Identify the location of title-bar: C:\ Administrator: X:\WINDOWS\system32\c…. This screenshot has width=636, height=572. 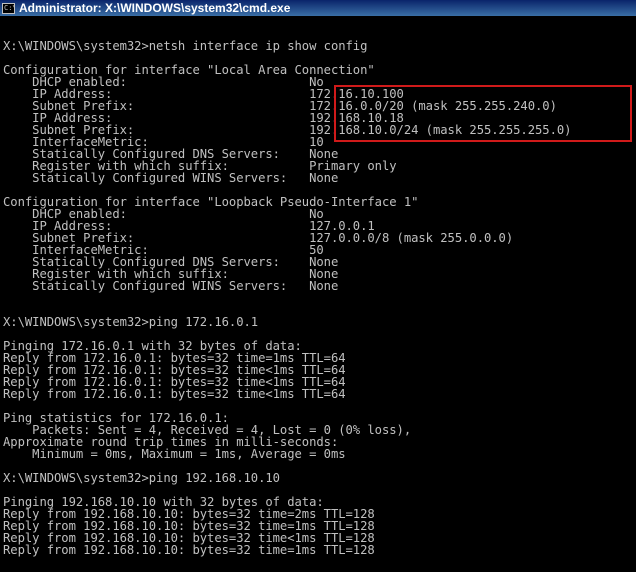
(318, 8).